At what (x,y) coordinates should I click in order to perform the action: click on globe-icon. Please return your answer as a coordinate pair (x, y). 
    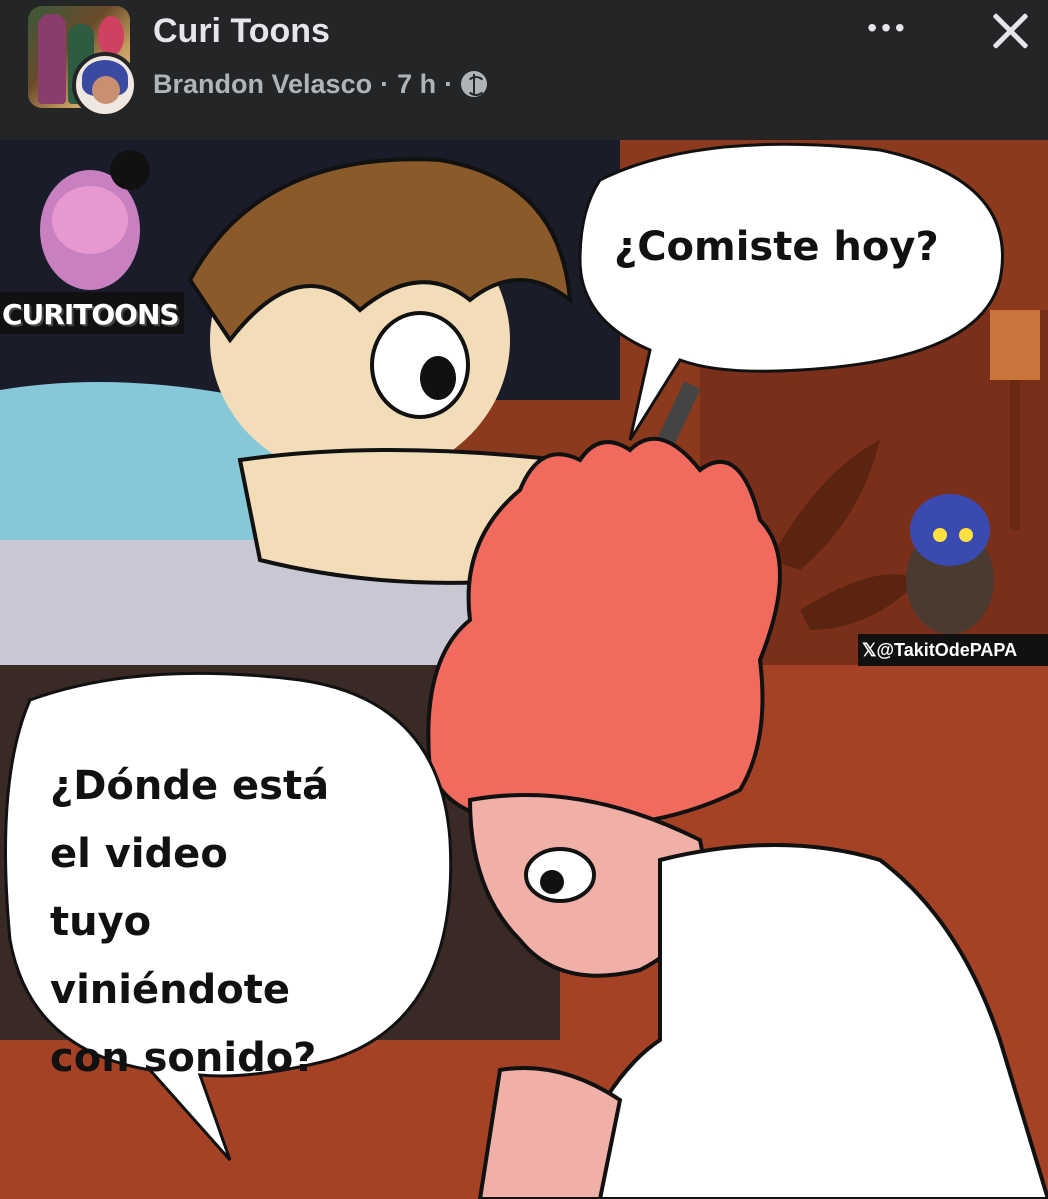
    Looking at the image, I should click on (474, 84).